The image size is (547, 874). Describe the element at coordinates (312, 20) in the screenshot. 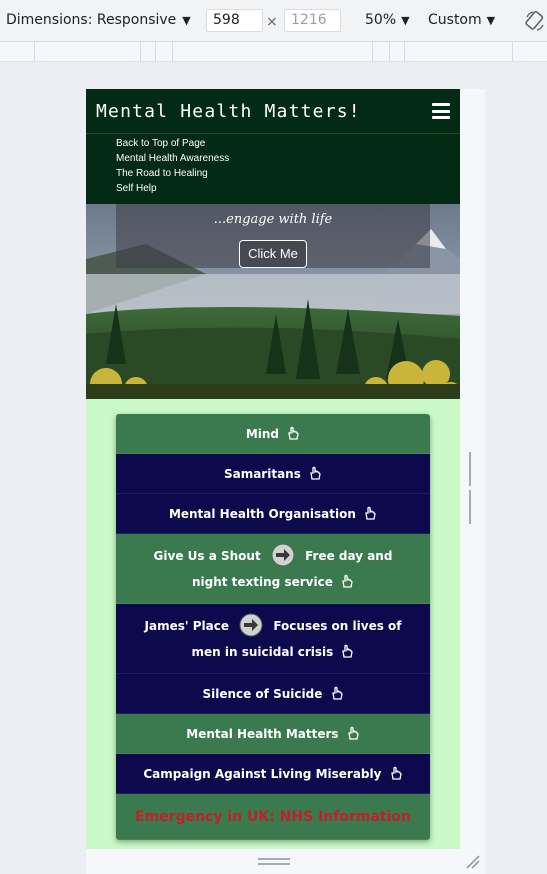

I see `height-input: 1216` at that location.